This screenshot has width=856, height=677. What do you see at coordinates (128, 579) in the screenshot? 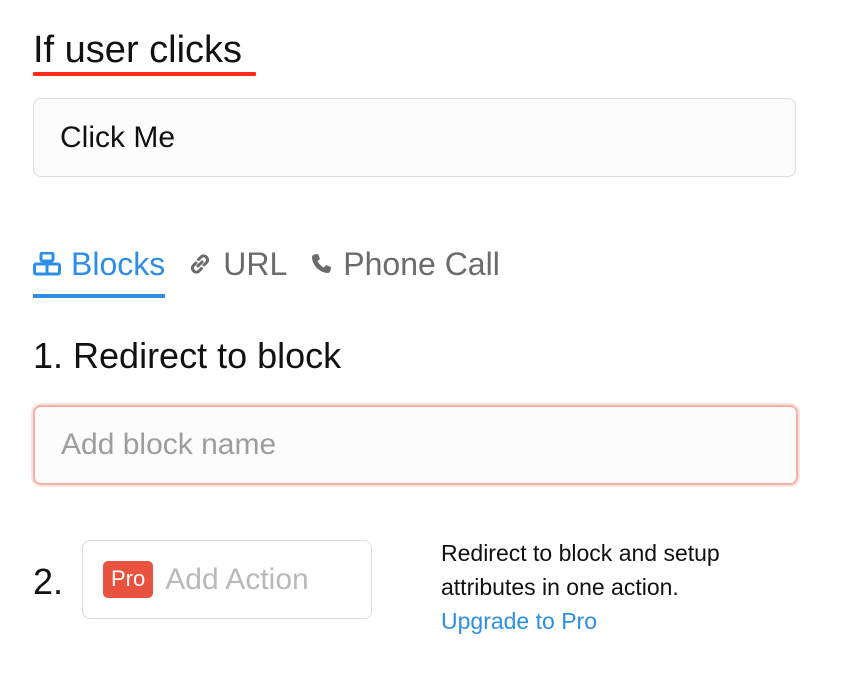
I see `pro-badge: Pro` at bounding box center [128, 579].